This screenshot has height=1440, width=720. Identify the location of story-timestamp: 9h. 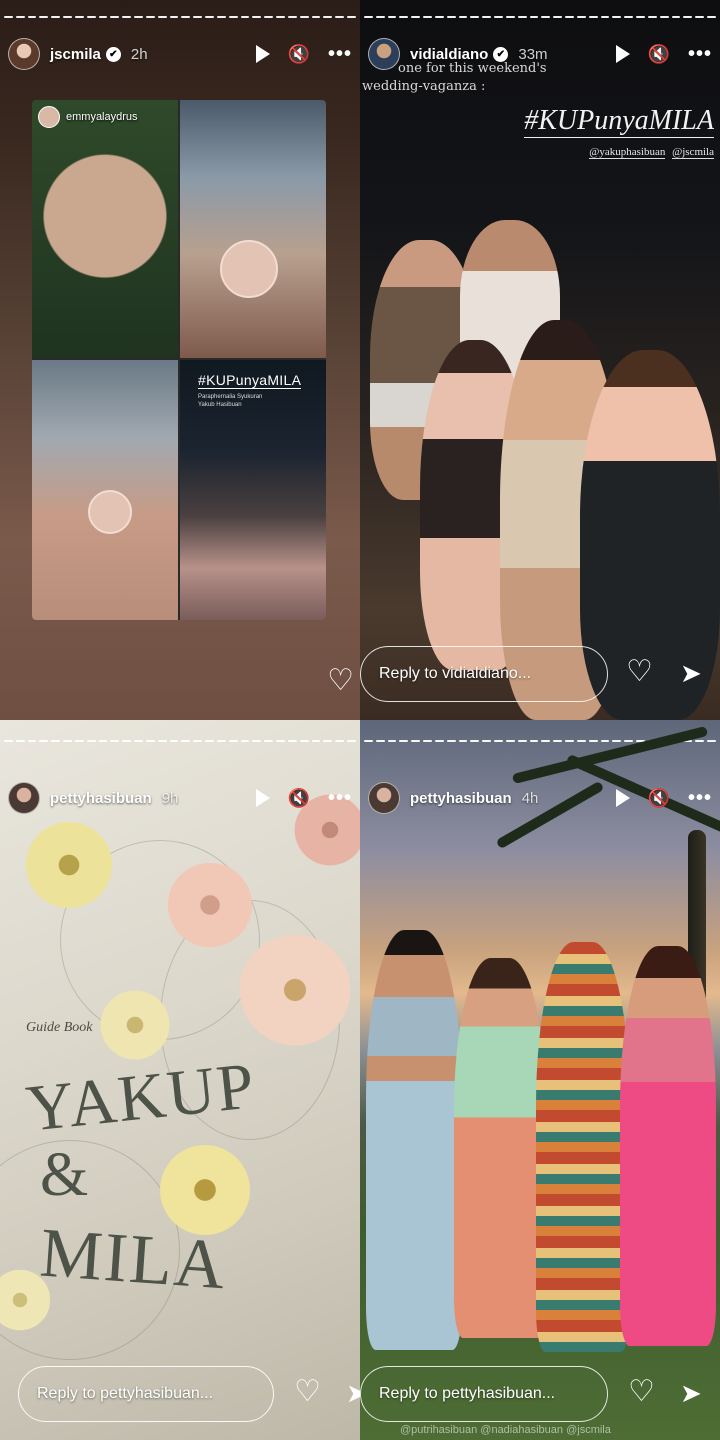
(170, 798).